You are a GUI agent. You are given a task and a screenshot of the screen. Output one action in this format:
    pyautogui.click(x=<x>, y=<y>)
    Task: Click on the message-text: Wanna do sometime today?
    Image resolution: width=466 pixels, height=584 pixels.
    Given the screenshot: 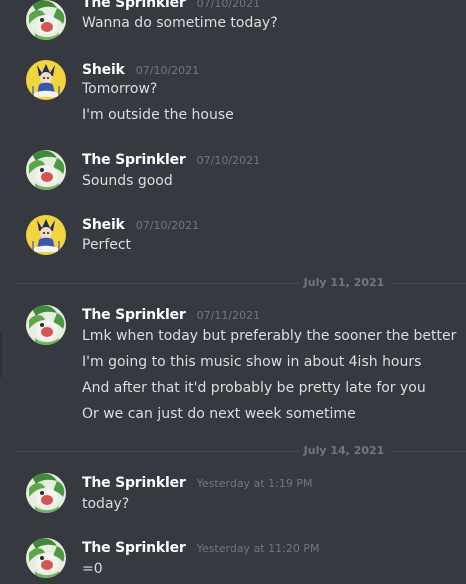 What is the action you would take?
    pyautogui.click(x=180, y=23)
    